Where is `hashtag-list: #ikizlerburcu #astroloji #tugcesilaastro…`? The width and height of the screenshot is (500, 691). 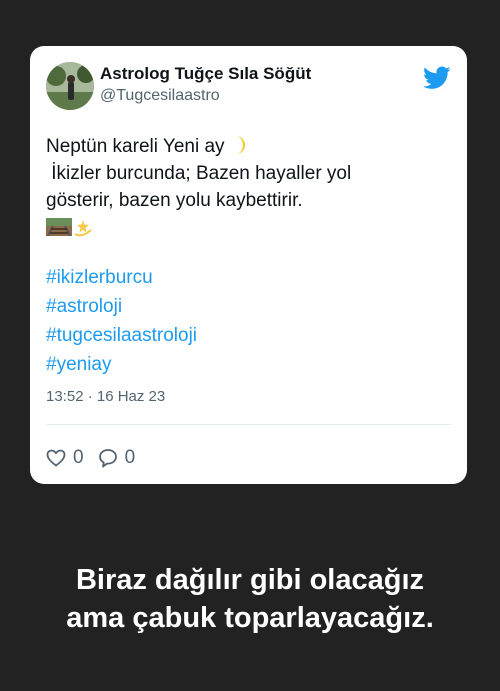 hashtag-list: #ikizlerburcu #astroloji #tugcesilaastro… is located at coordinates (248, 321).